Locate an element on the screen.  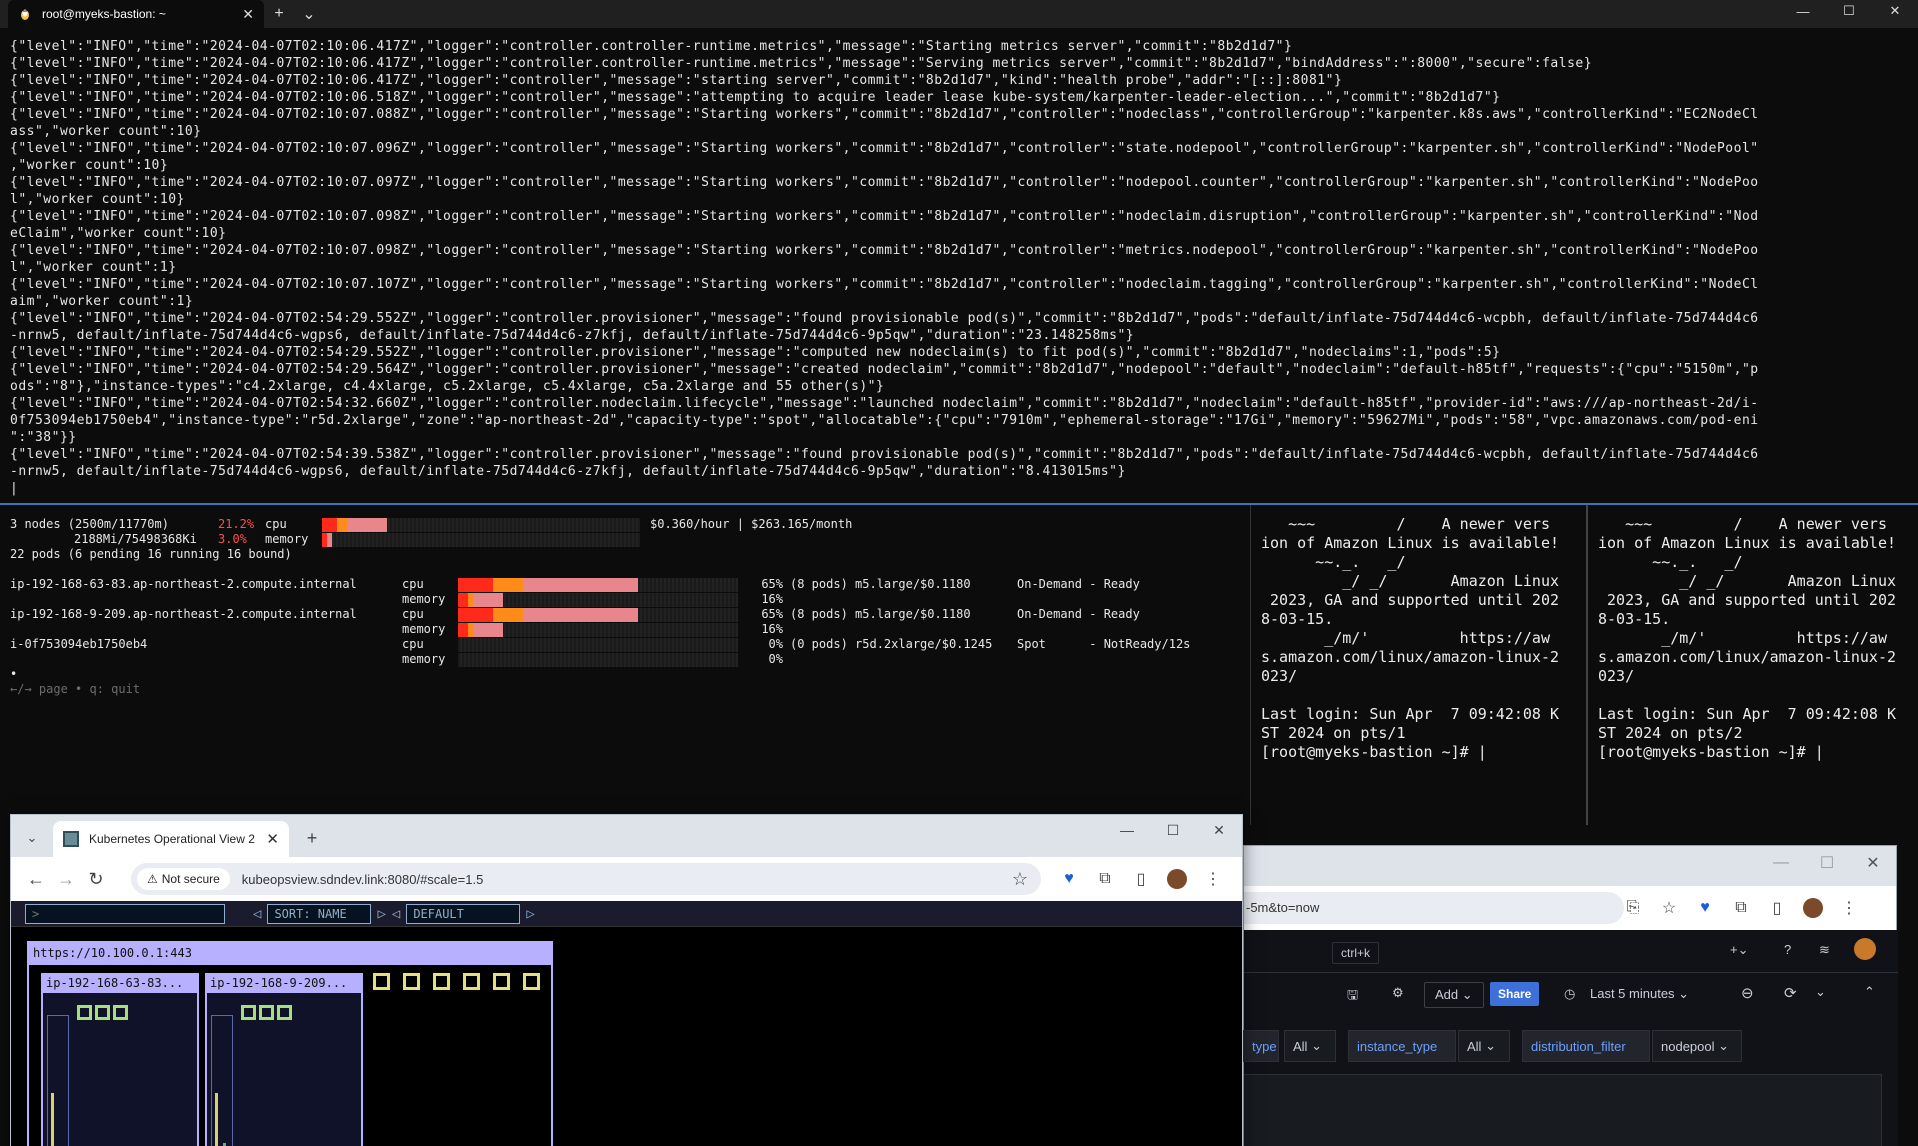
zoom-out-icon: ⊖ is located at coordinates (1747, 993).